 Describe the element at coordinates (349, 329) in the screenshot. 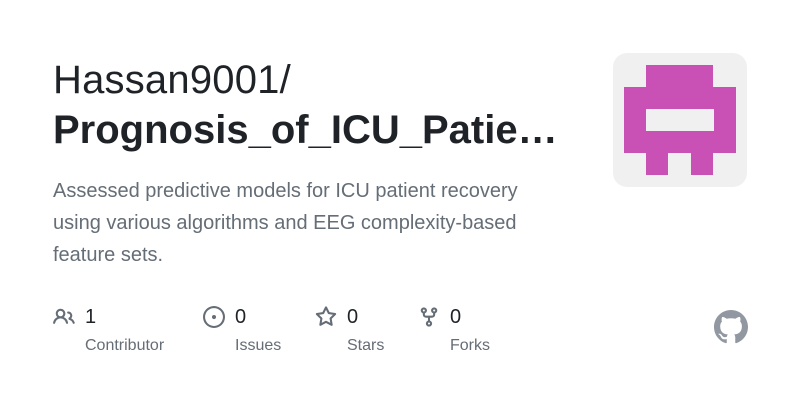

I see `stat-stars: 0 Stars` at that location.